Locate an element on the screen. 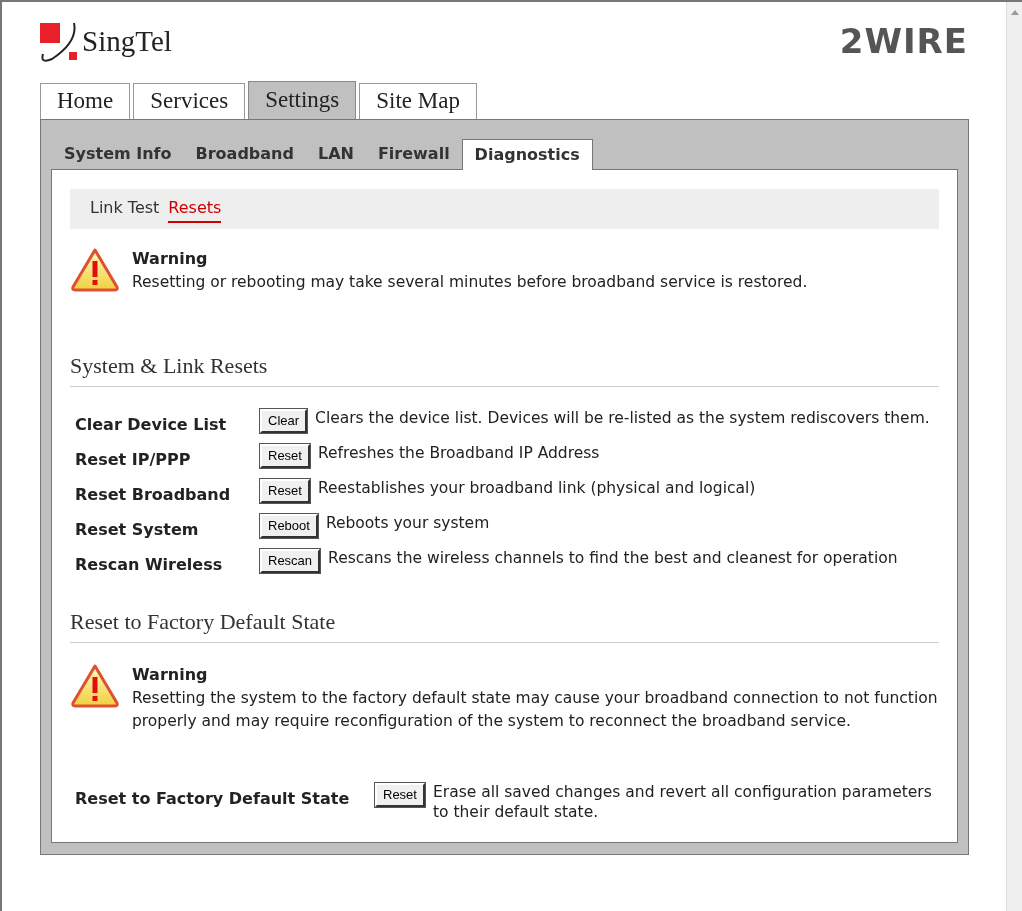 The image size is (1022, 911). reset-label: Reset System is located at coordinates (137, 530).